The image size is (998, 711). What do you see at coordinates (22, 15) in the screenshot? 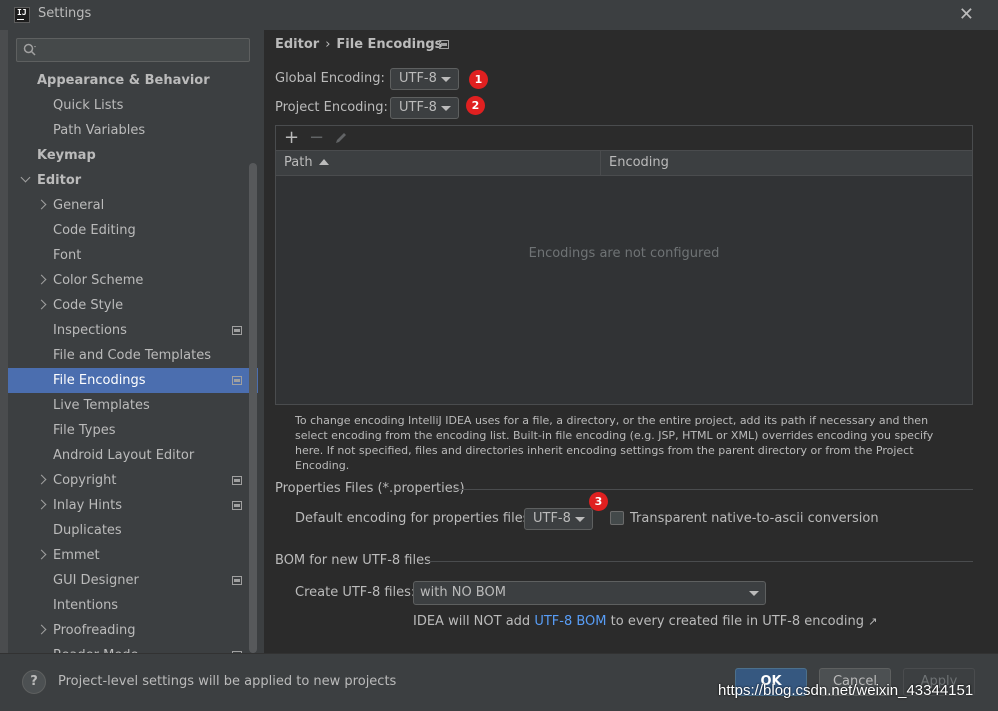
I see `intellij-logo-icon: IJ` at bounding box center [22, 15].